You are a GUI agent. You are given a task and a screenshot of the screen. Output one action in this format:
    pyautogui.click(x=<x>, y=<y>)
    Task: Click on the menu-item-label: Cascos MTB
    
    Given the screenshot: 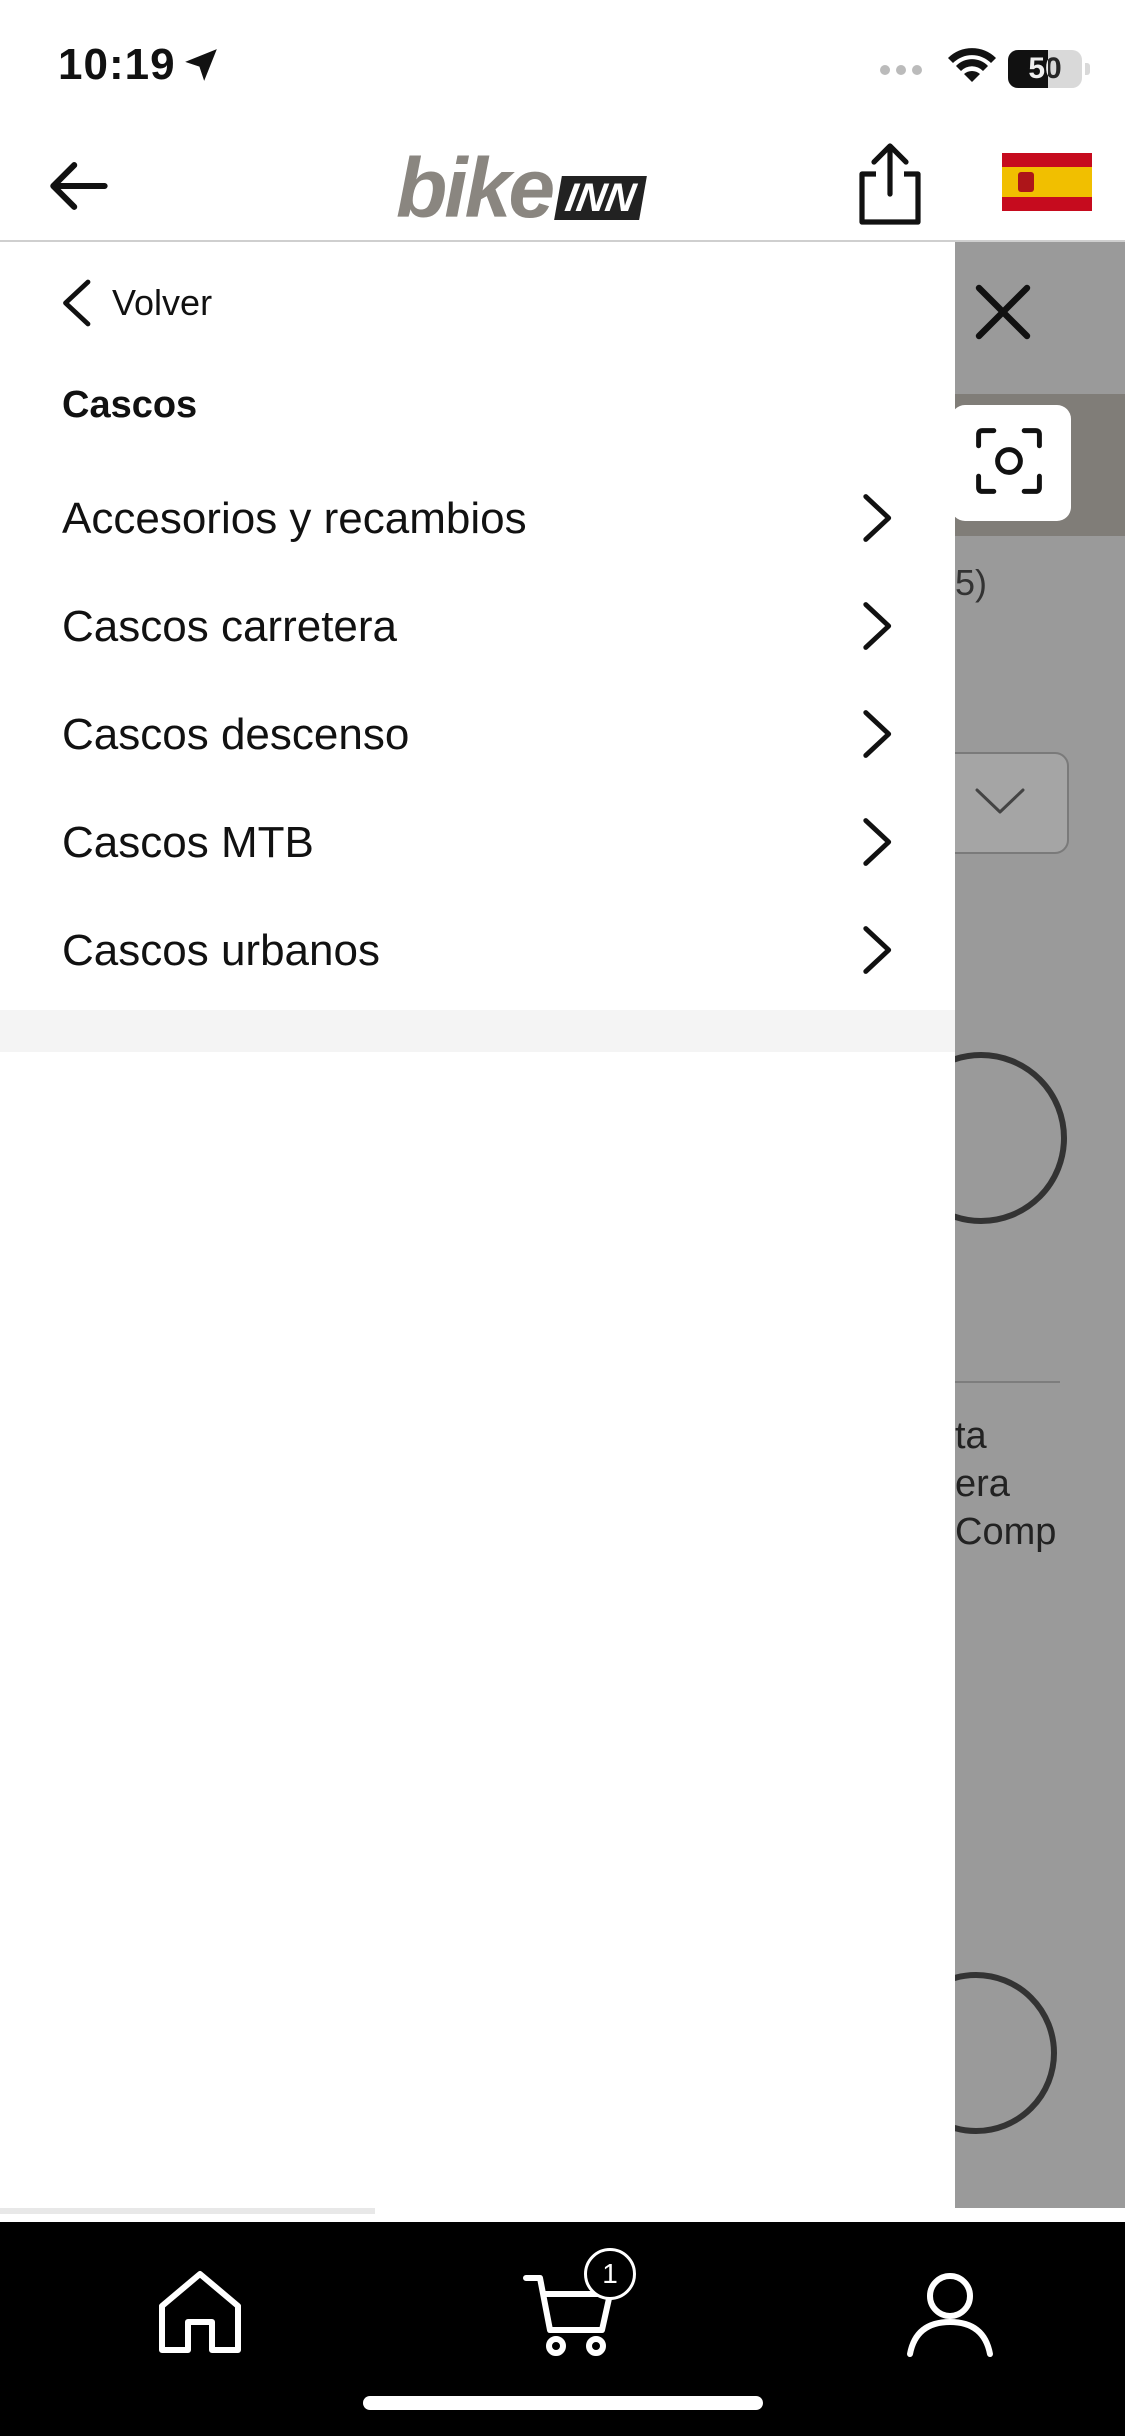 What is the action you would take?
    pyautogui.click(x=188, y=842)
    